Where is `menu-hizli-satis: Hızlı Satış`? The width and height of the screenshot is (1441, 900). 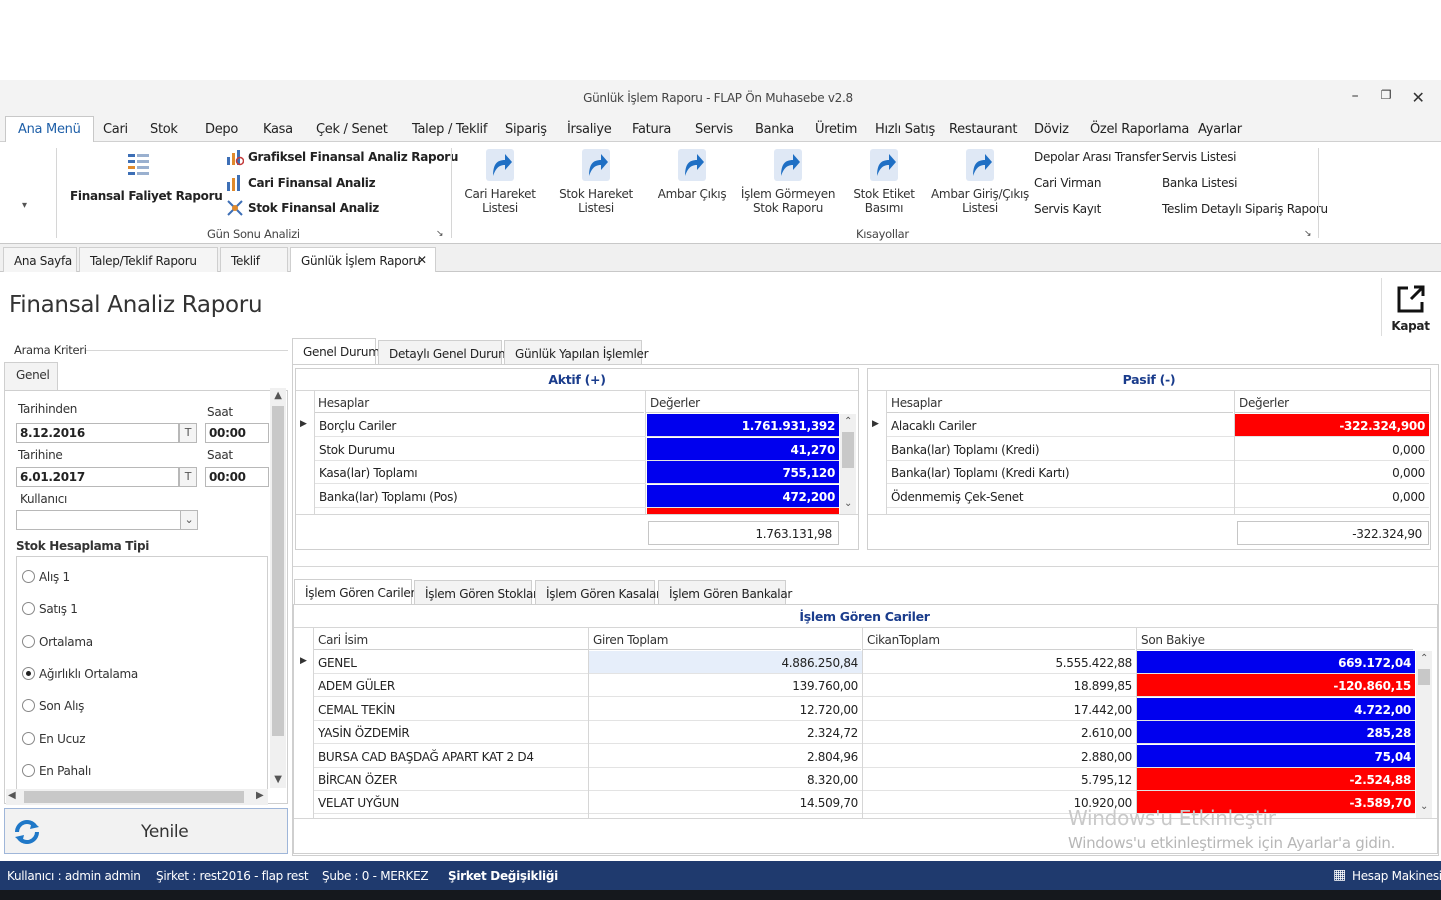
menu-hizli-satis: Hızlı Satış is located at coordinates (905, 129).